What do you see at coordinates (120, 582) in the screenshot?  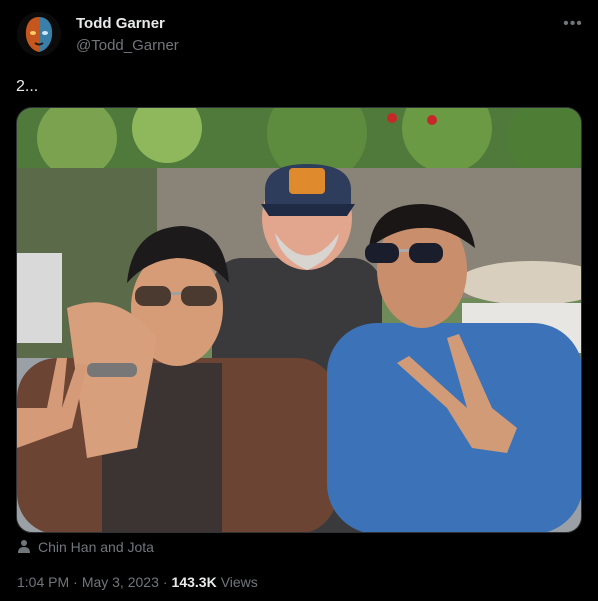 I see `tweet-date: May 3, 2023` at bounding box center [120, 582].